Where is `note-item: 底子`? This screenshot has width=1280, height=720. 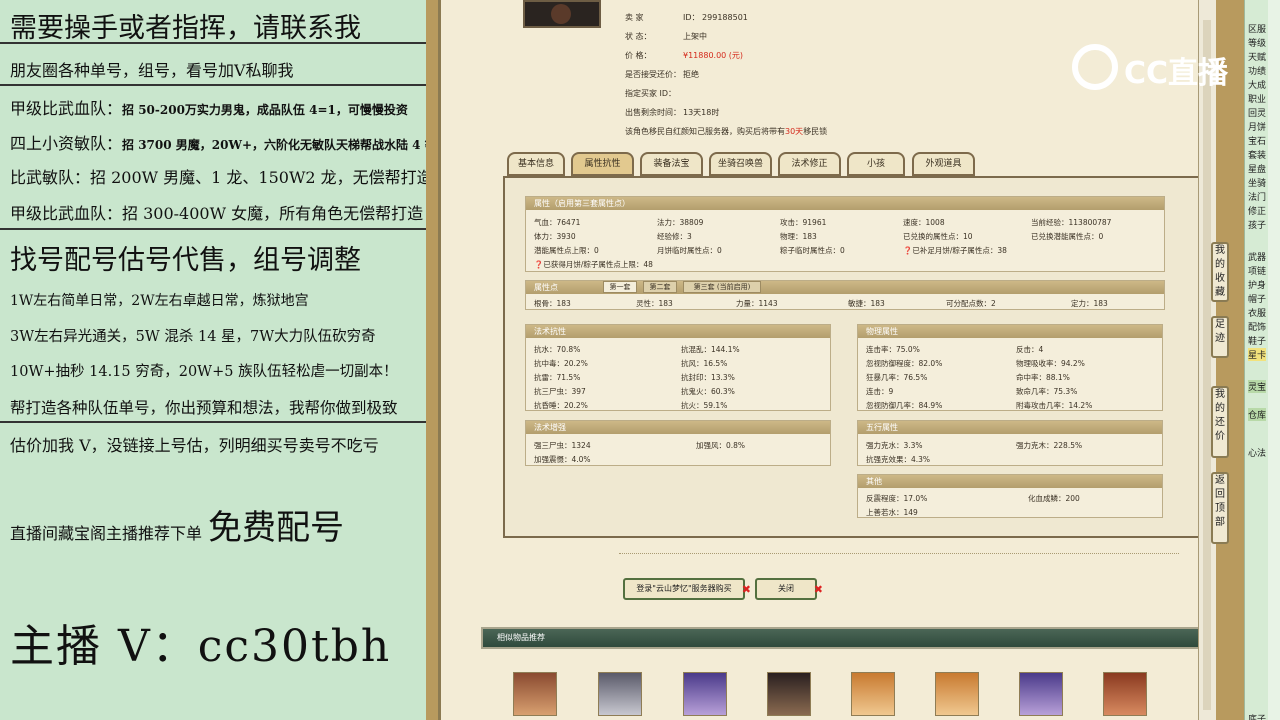
note-item: 底子 is located at coordinates (1257, 717).